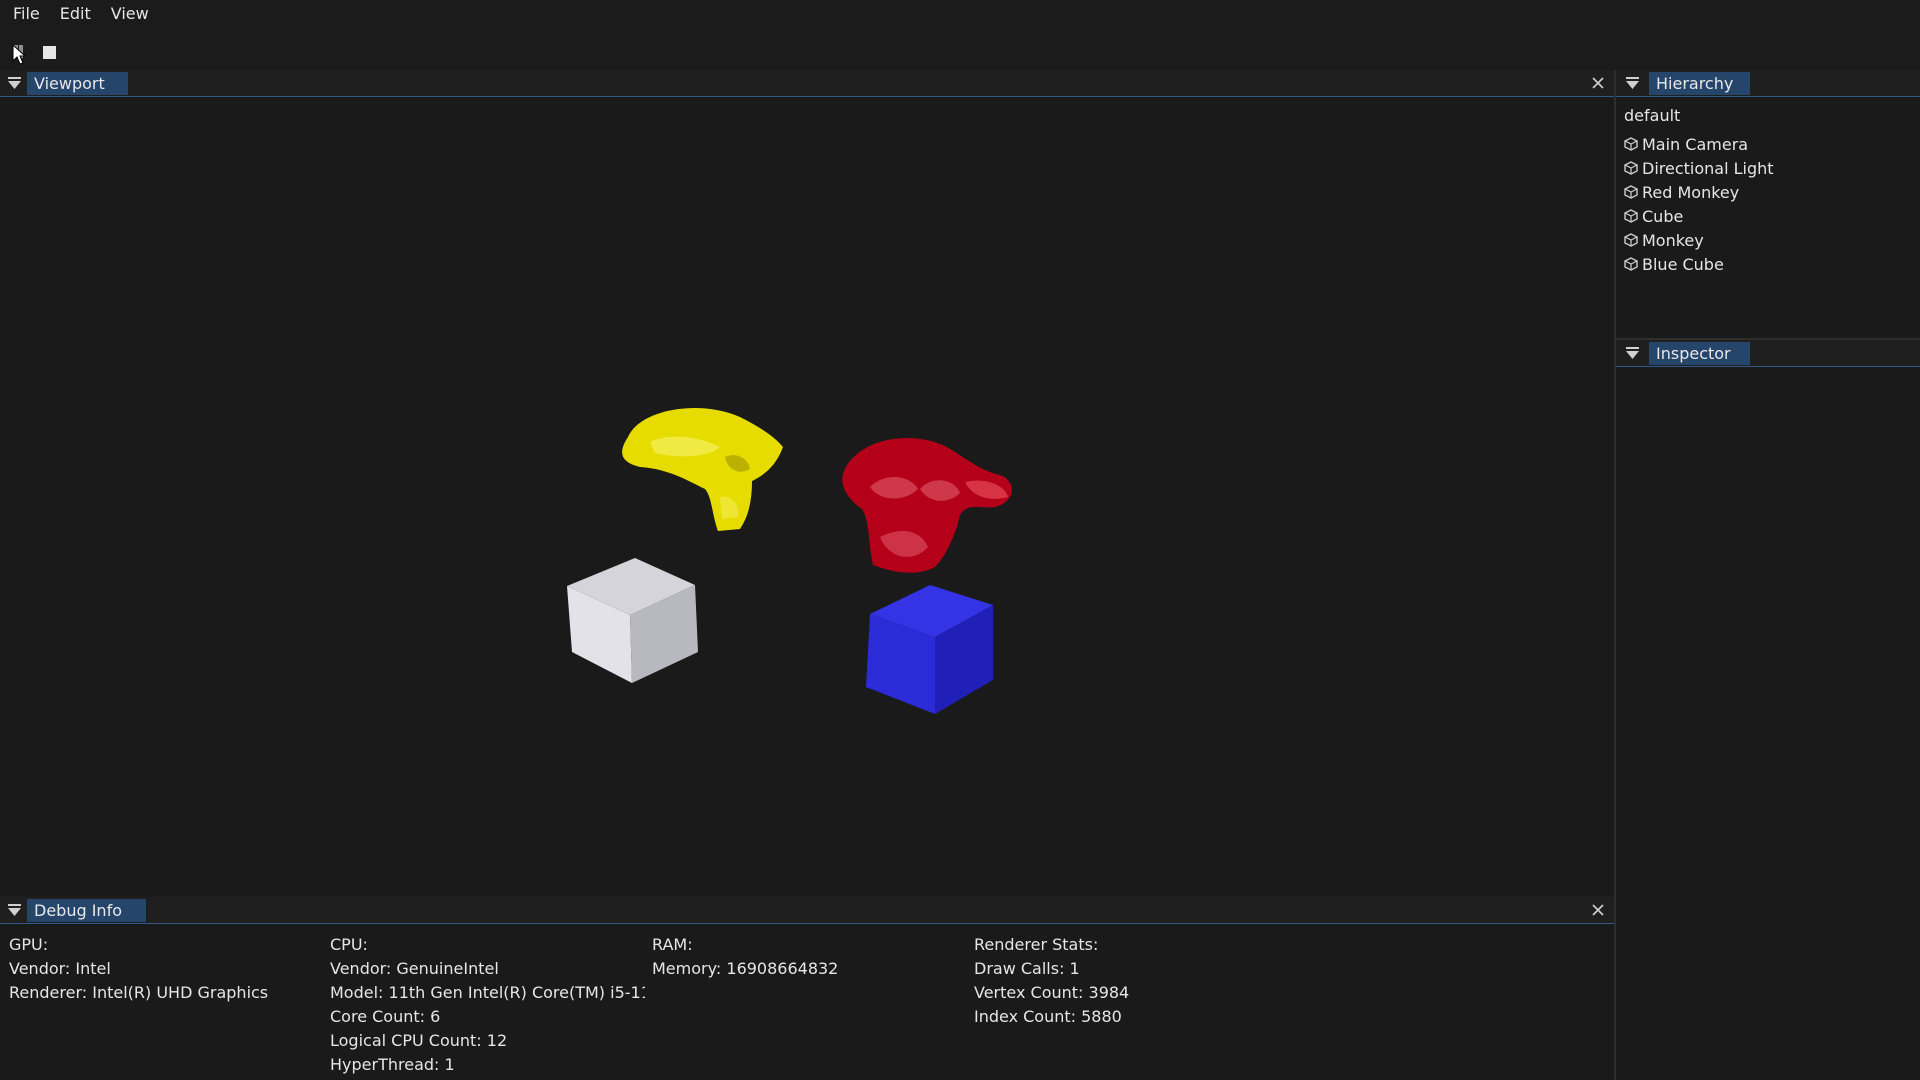  Describe the element at coordinates (789, 560) in the screenshot. I see `scene-render` at that location.